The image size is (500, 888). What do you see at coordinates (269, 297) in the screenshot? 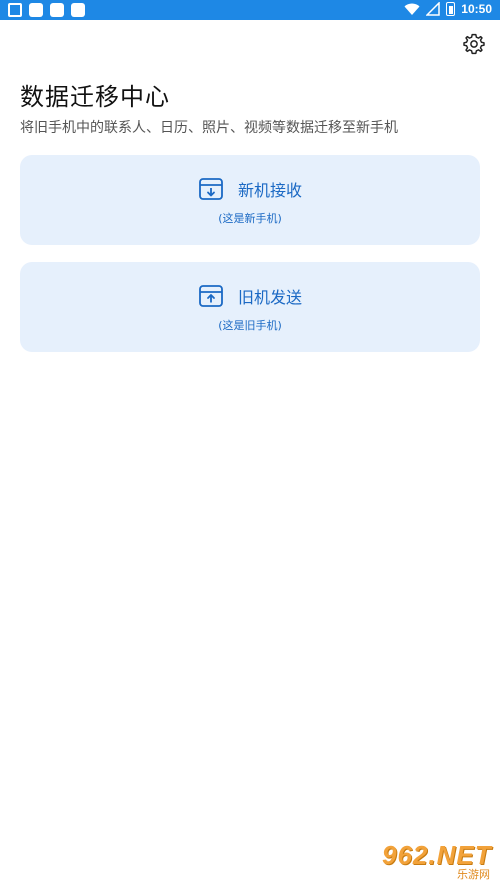
I see `send-label: 旧机发送` at bounding box center [269, 297].